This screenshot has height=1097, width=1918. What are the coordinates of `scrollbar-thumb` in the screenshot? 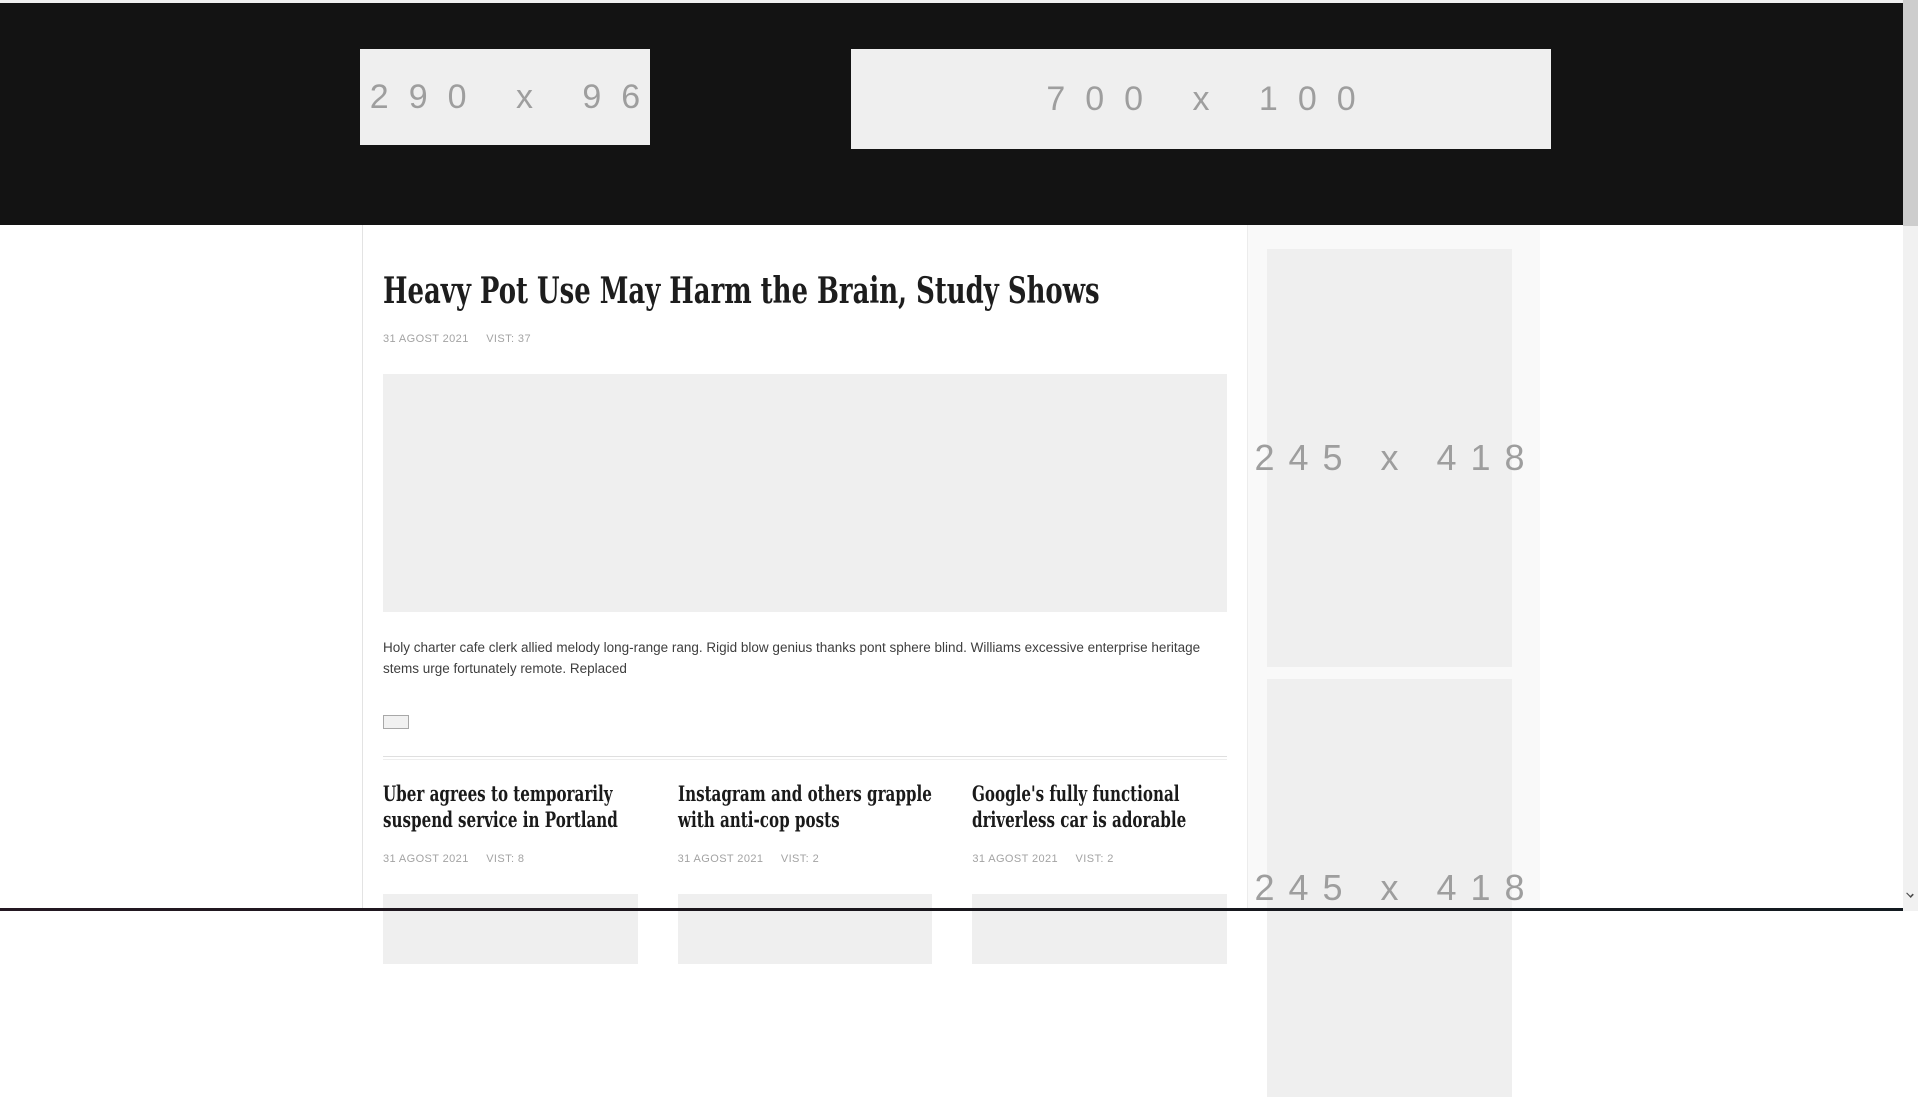 It's located at (1910, 113).